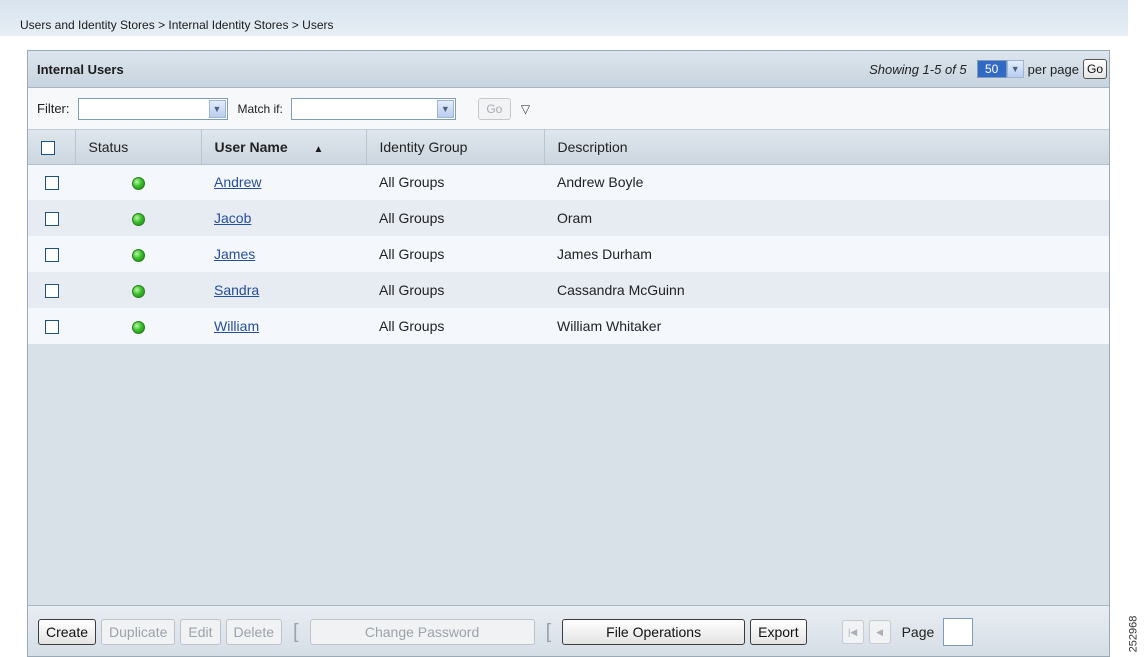 The width and height of the screenshot is (1147, 657). I want to click on paging-controls-top: Showing 1-5 of 5 50 ▼ per page Go, so click(988, 69).